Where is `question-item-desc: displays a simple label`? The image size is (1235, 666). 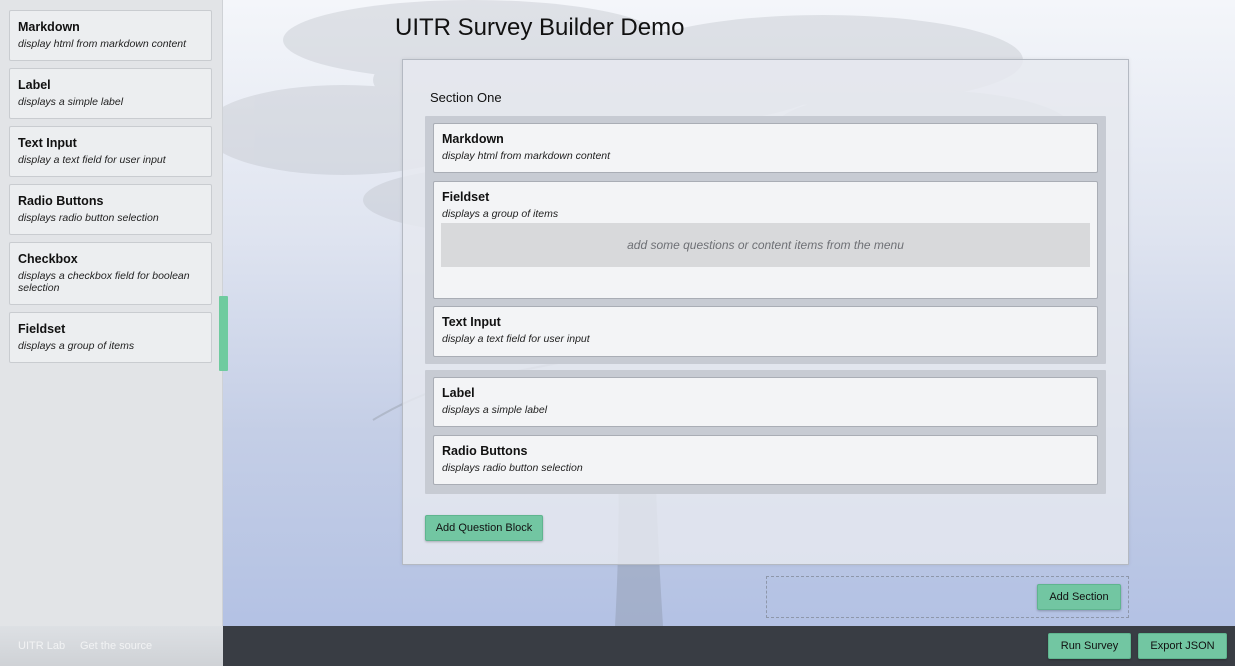
question-item-desc: displays a simple label is located at coordinates (495, 410).